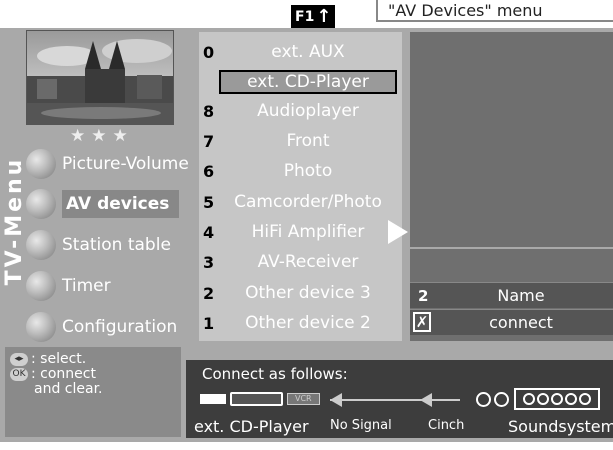  What do you see at coordinates (63, 374) in the screenshot?
I see `help-text: : connect` at bounding box center [63, 374].